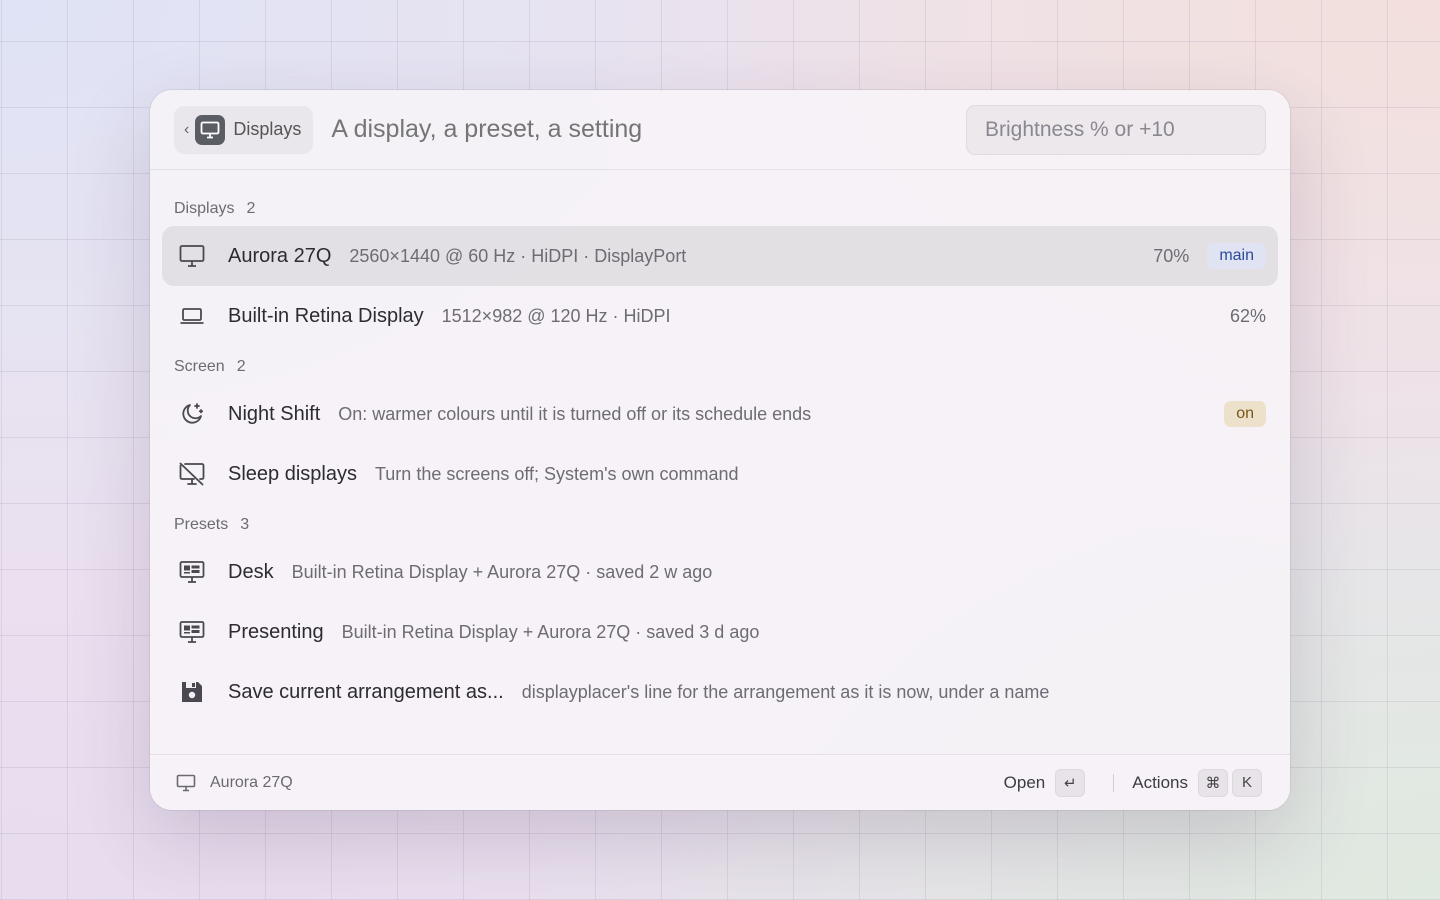 This screenshot has width=1440, height=900. I want to click on footer-context: Aurora 27Q, so click(234, 783).